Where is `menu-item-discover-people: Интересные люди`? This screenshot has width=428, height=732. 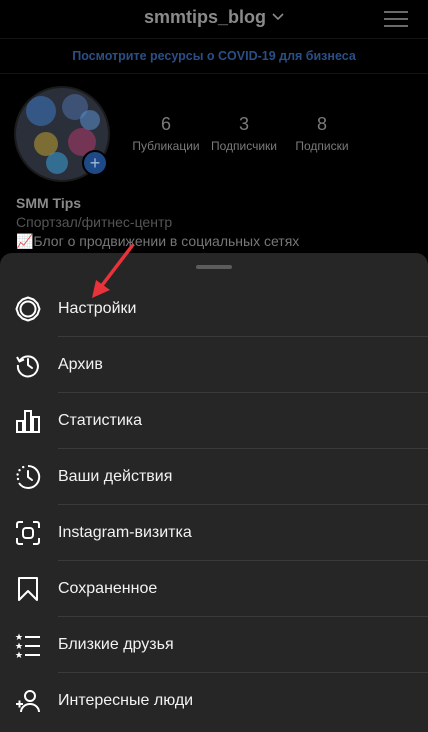 menu-item-discover-people: Интересные люди is located at coordinates (214, 701).